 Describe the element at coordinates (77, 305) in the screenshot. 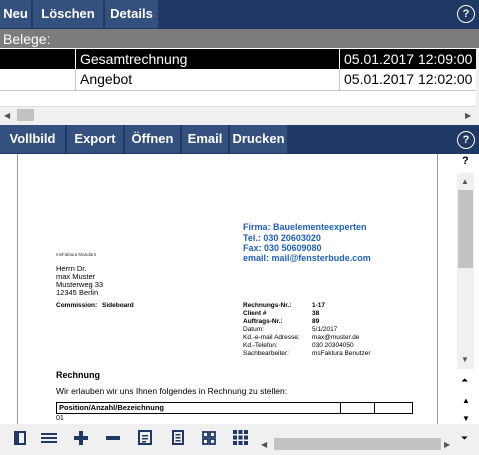

I see `commission-label: Commission:` at that location.